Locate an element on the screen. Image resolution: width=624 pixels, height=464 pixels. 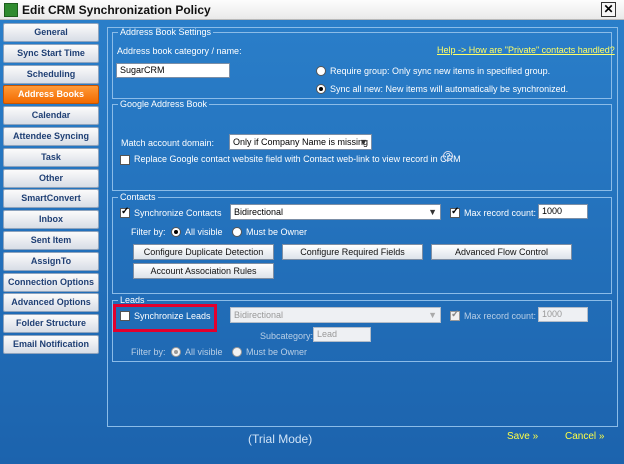
contacts-direction-select: Bidirectional ▼ is located at coordinates (335, 212).